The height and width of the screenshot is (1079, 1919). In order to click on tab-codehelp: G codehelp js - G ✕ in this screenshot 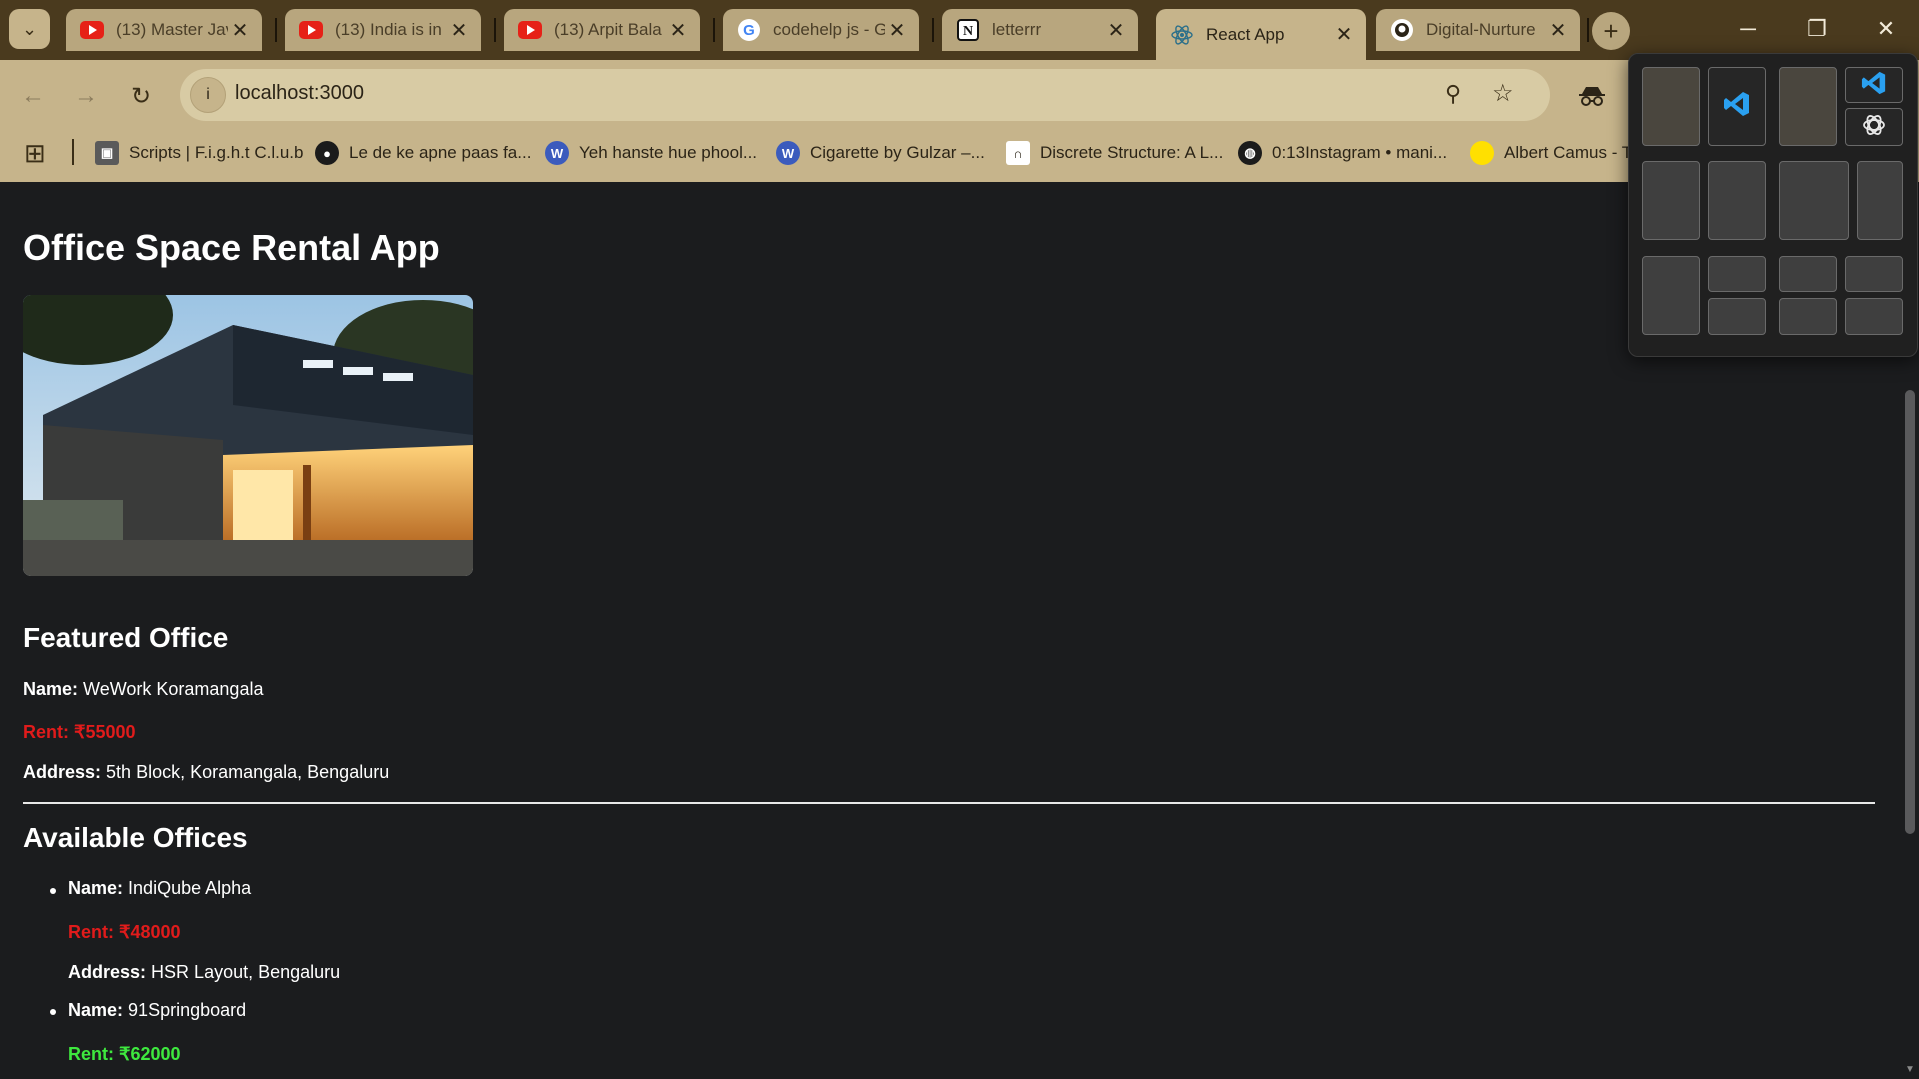, I will do `click(821, 30)`.